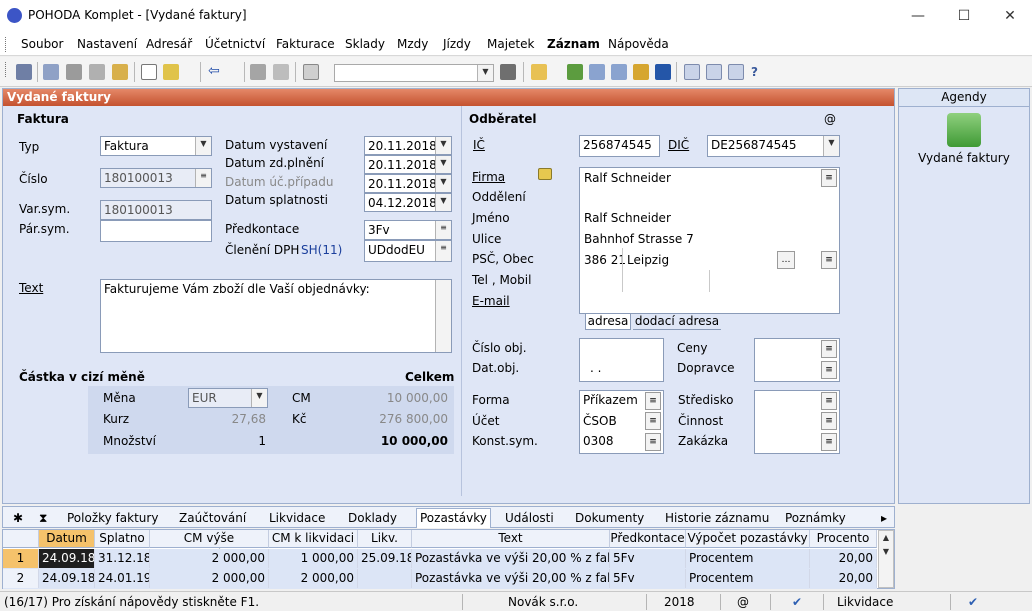 This screenshot has width=1032, height=611. What do you see at coordinates (797, 360) in the screenshot?
I see `ceny-dopravce-box: ≡ ≡` at bounding box center [797, 360].